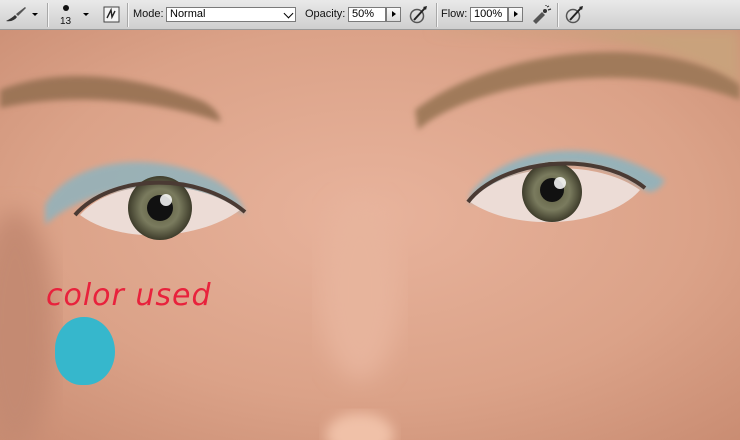 The width and height of the screenshot is (740, 440). What do you see at coordinates (35, 14) in the screenshot?
I see `tool-preset-chevron-down-icon` at bounding box center [35, 14].